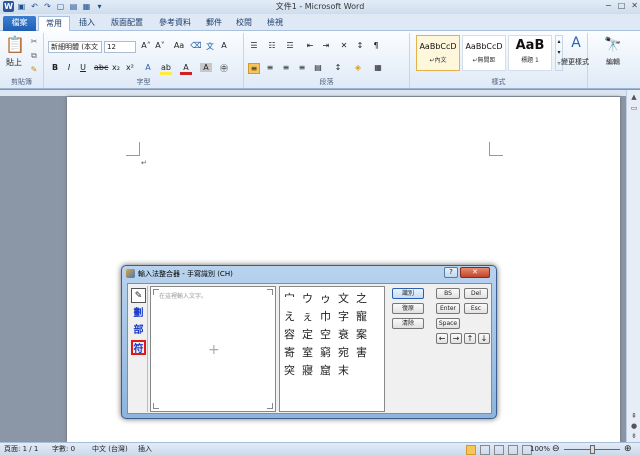  Describe the element at coordinates (448, 293) in the screenshot. I see `bs-button: BS` at that location.